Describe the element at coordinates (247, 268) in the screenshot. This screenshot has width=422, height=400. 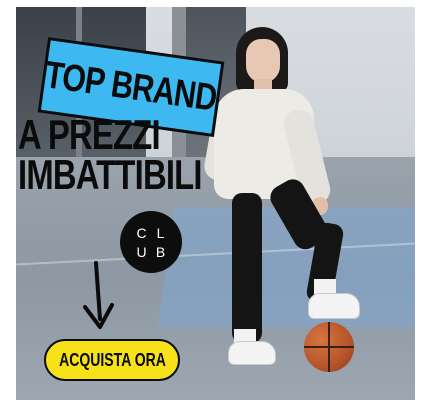
I see `model-left-leg` at that location.